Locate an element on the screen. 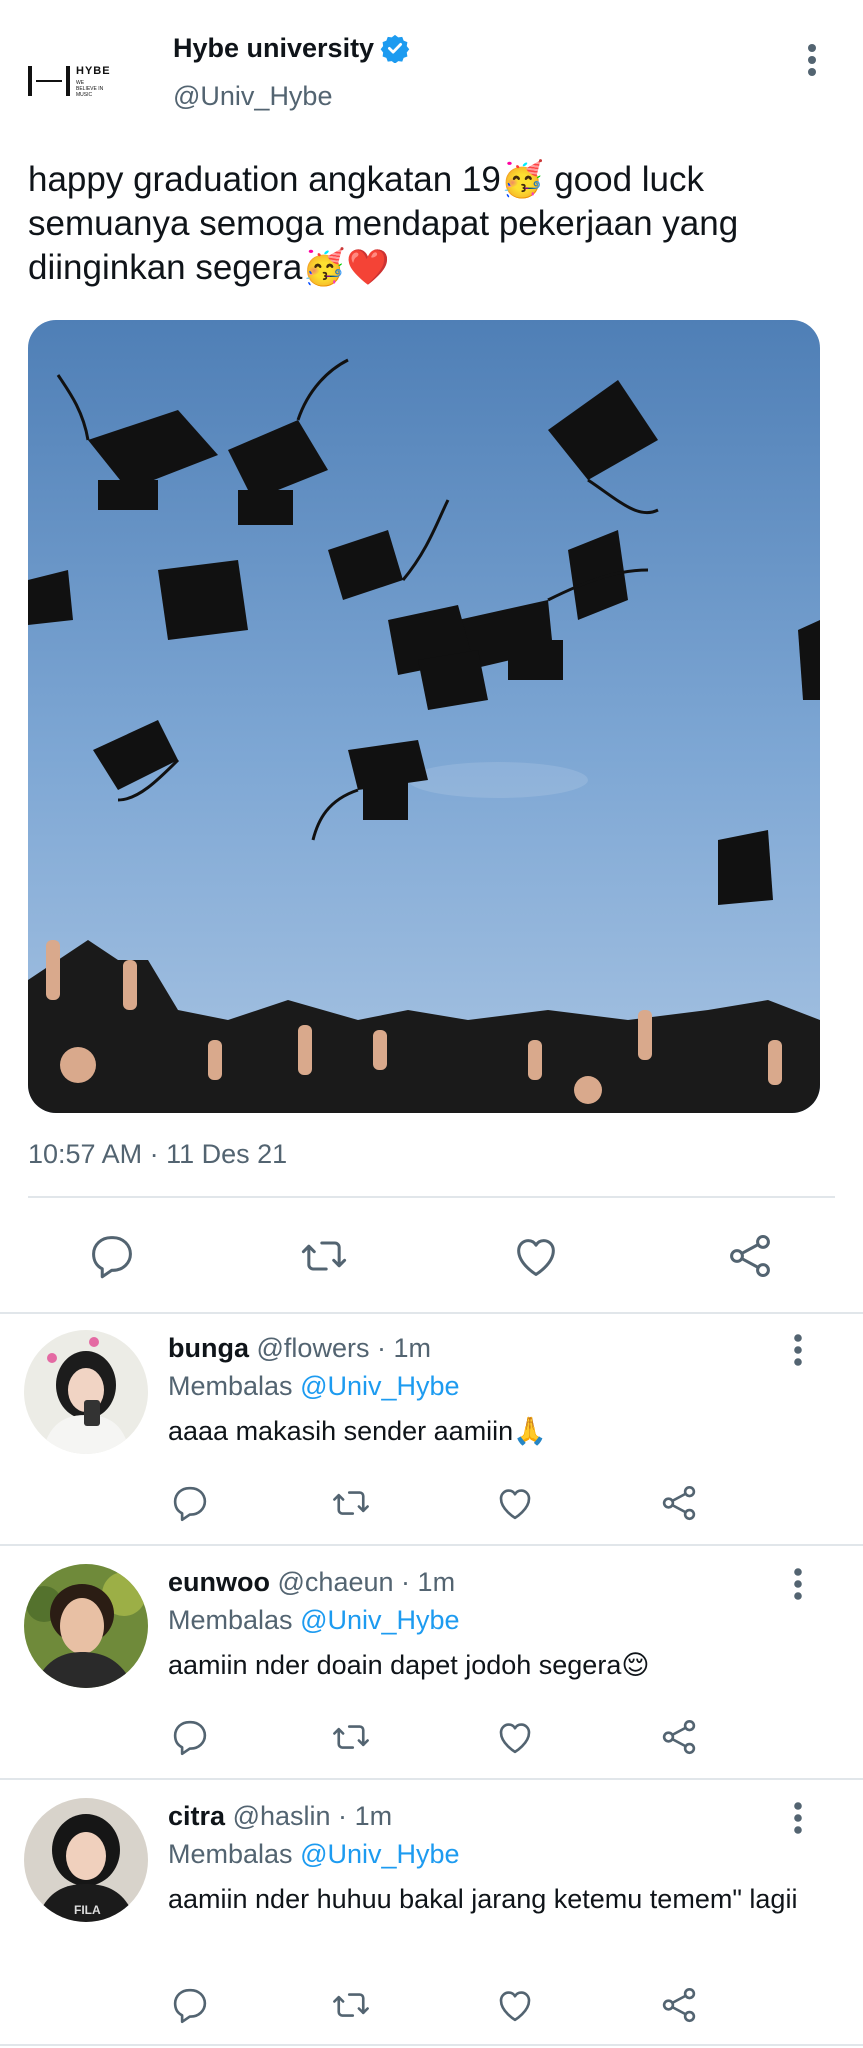  author-handle: @Univ_Hybe is located at coordinates (252, 96).